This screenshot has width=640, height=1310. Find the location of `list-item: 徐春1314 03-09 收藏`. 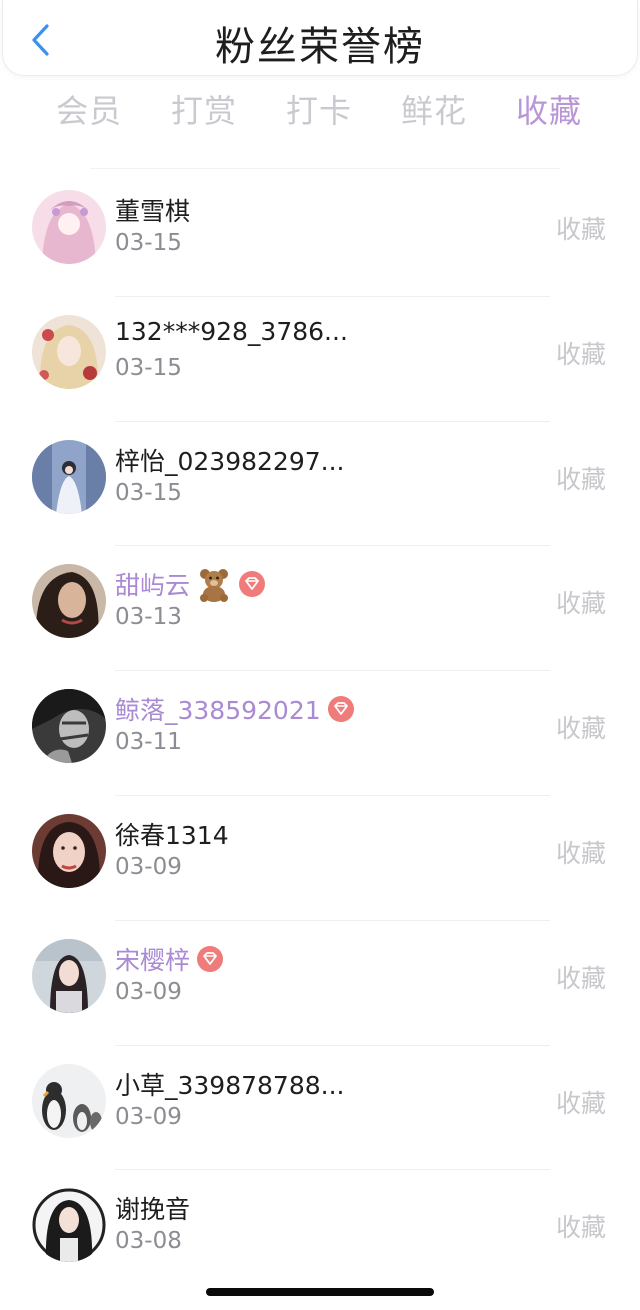

list-item: 徐春1314 03-09 收藏 is located at coordinates (320, 858).